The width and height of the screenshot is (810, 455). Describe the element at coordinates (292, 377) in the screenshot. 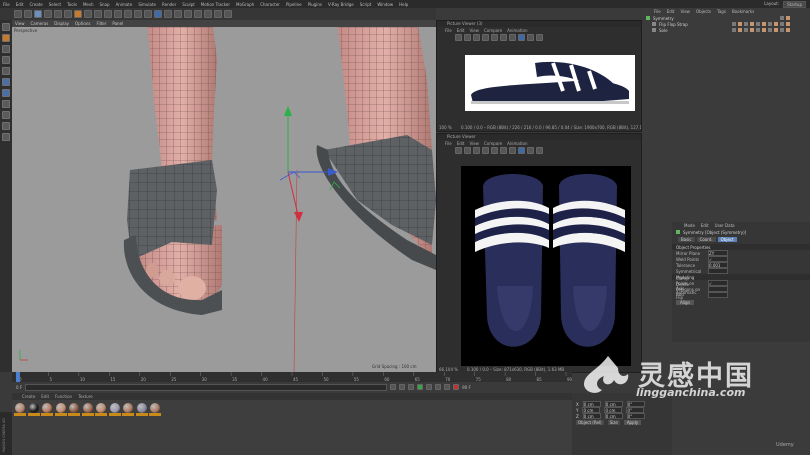

I see `timeline-ruler: 0 5 10 15 20 25 30 35 40 45 50 55 60 65 70 75 80 85 90` at that location.